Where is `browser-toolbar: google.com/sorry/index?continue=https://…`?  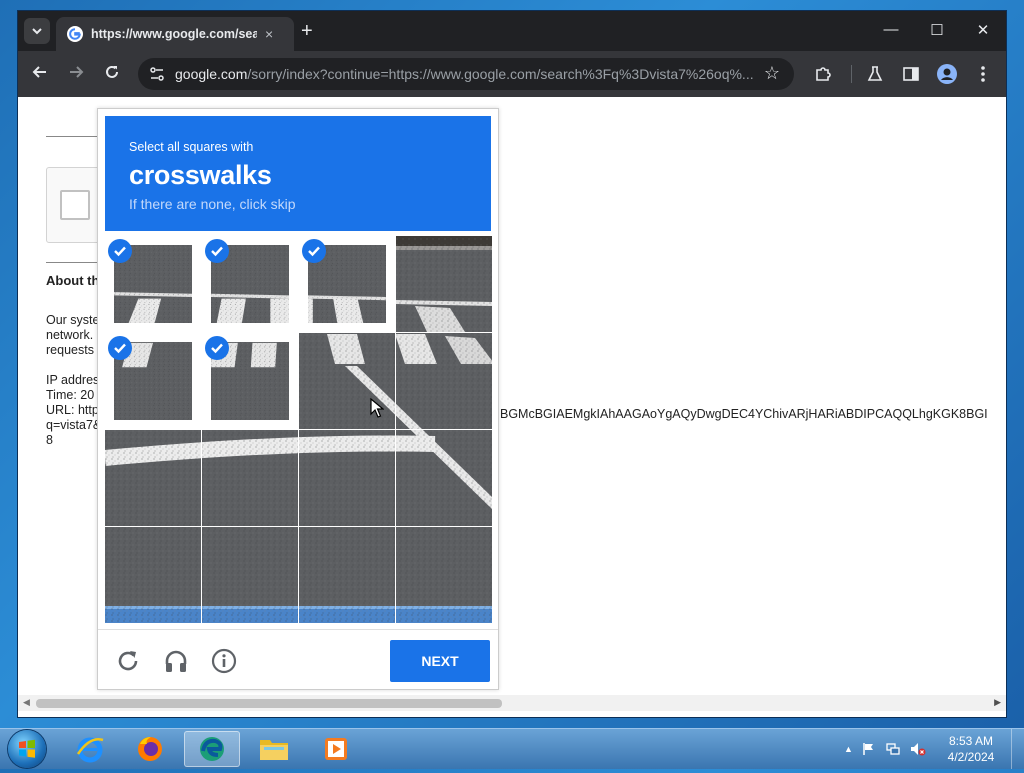 browser-toolbar: google.com/sorry/index?continue=https://… is located at coordinates (512, 74).